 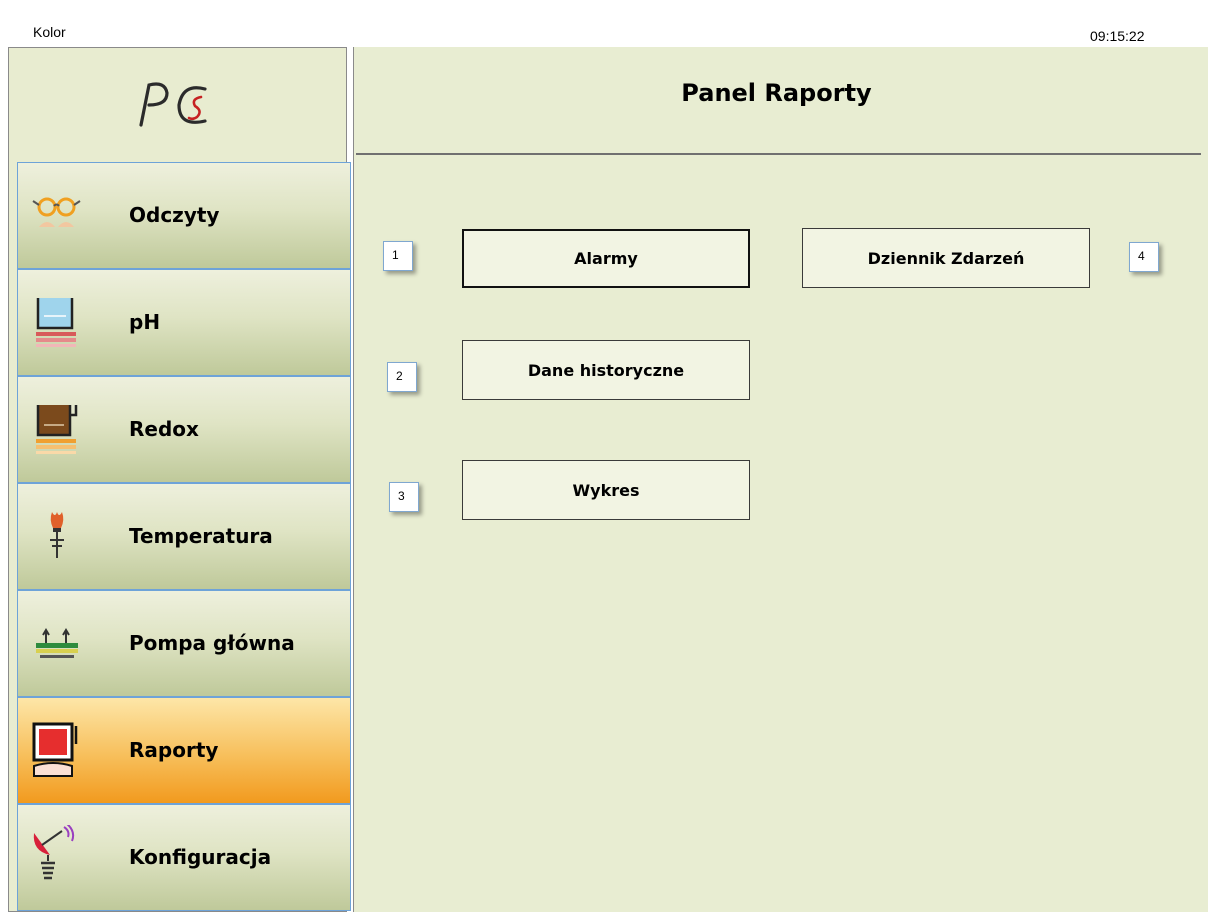 I want to click on sidebar-item-label: Raporty, so click(x=174, y=750).